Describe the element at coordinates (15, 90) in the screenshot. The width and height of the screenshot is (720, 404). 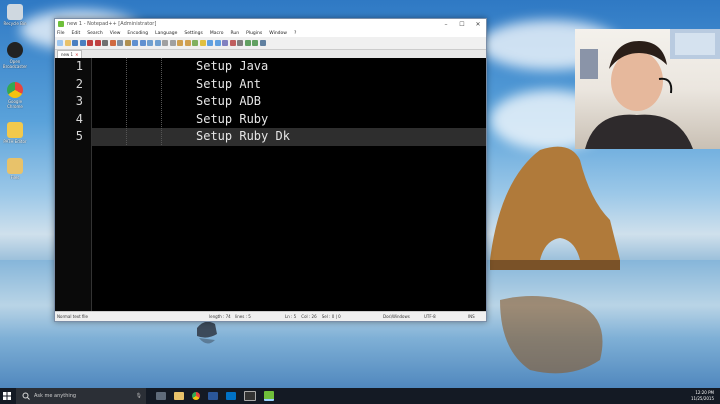
I see `chrome-icon` at that location.